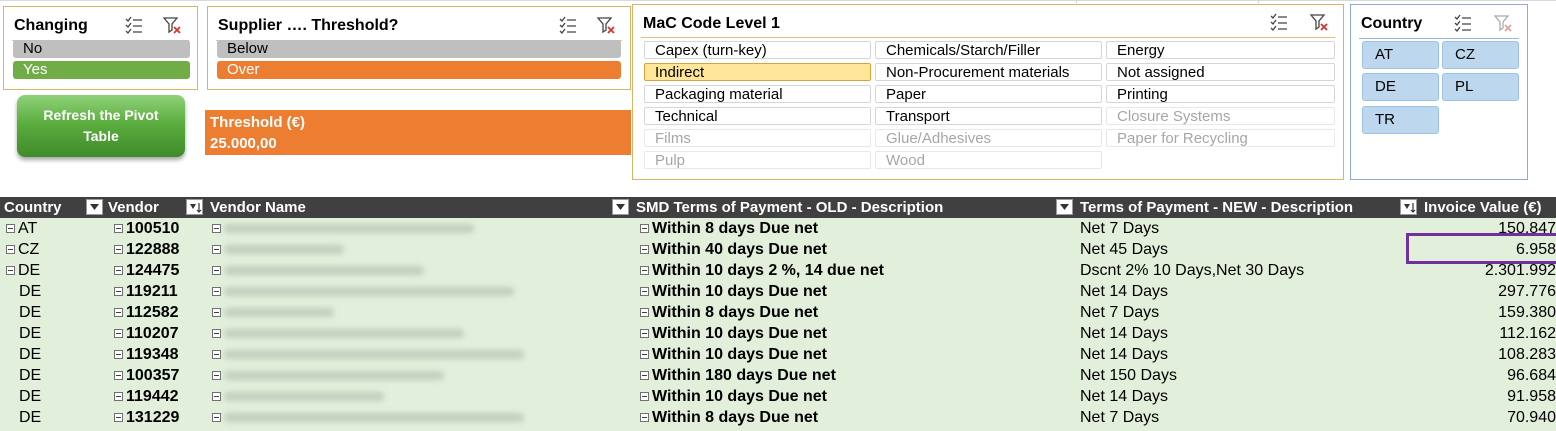  What do you see at coordinates (146, 333) in the screenshot?
I see `vendor-cell: 110207` at bounding box center [146, 333].